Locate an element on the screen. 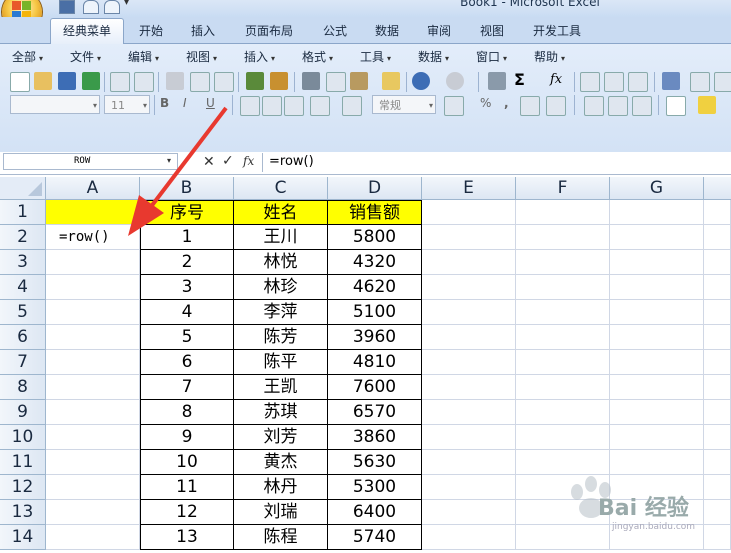 This screenshot has width=731, height=553. watermark-text: Bai 经验 is located at coordinates (643, 508).